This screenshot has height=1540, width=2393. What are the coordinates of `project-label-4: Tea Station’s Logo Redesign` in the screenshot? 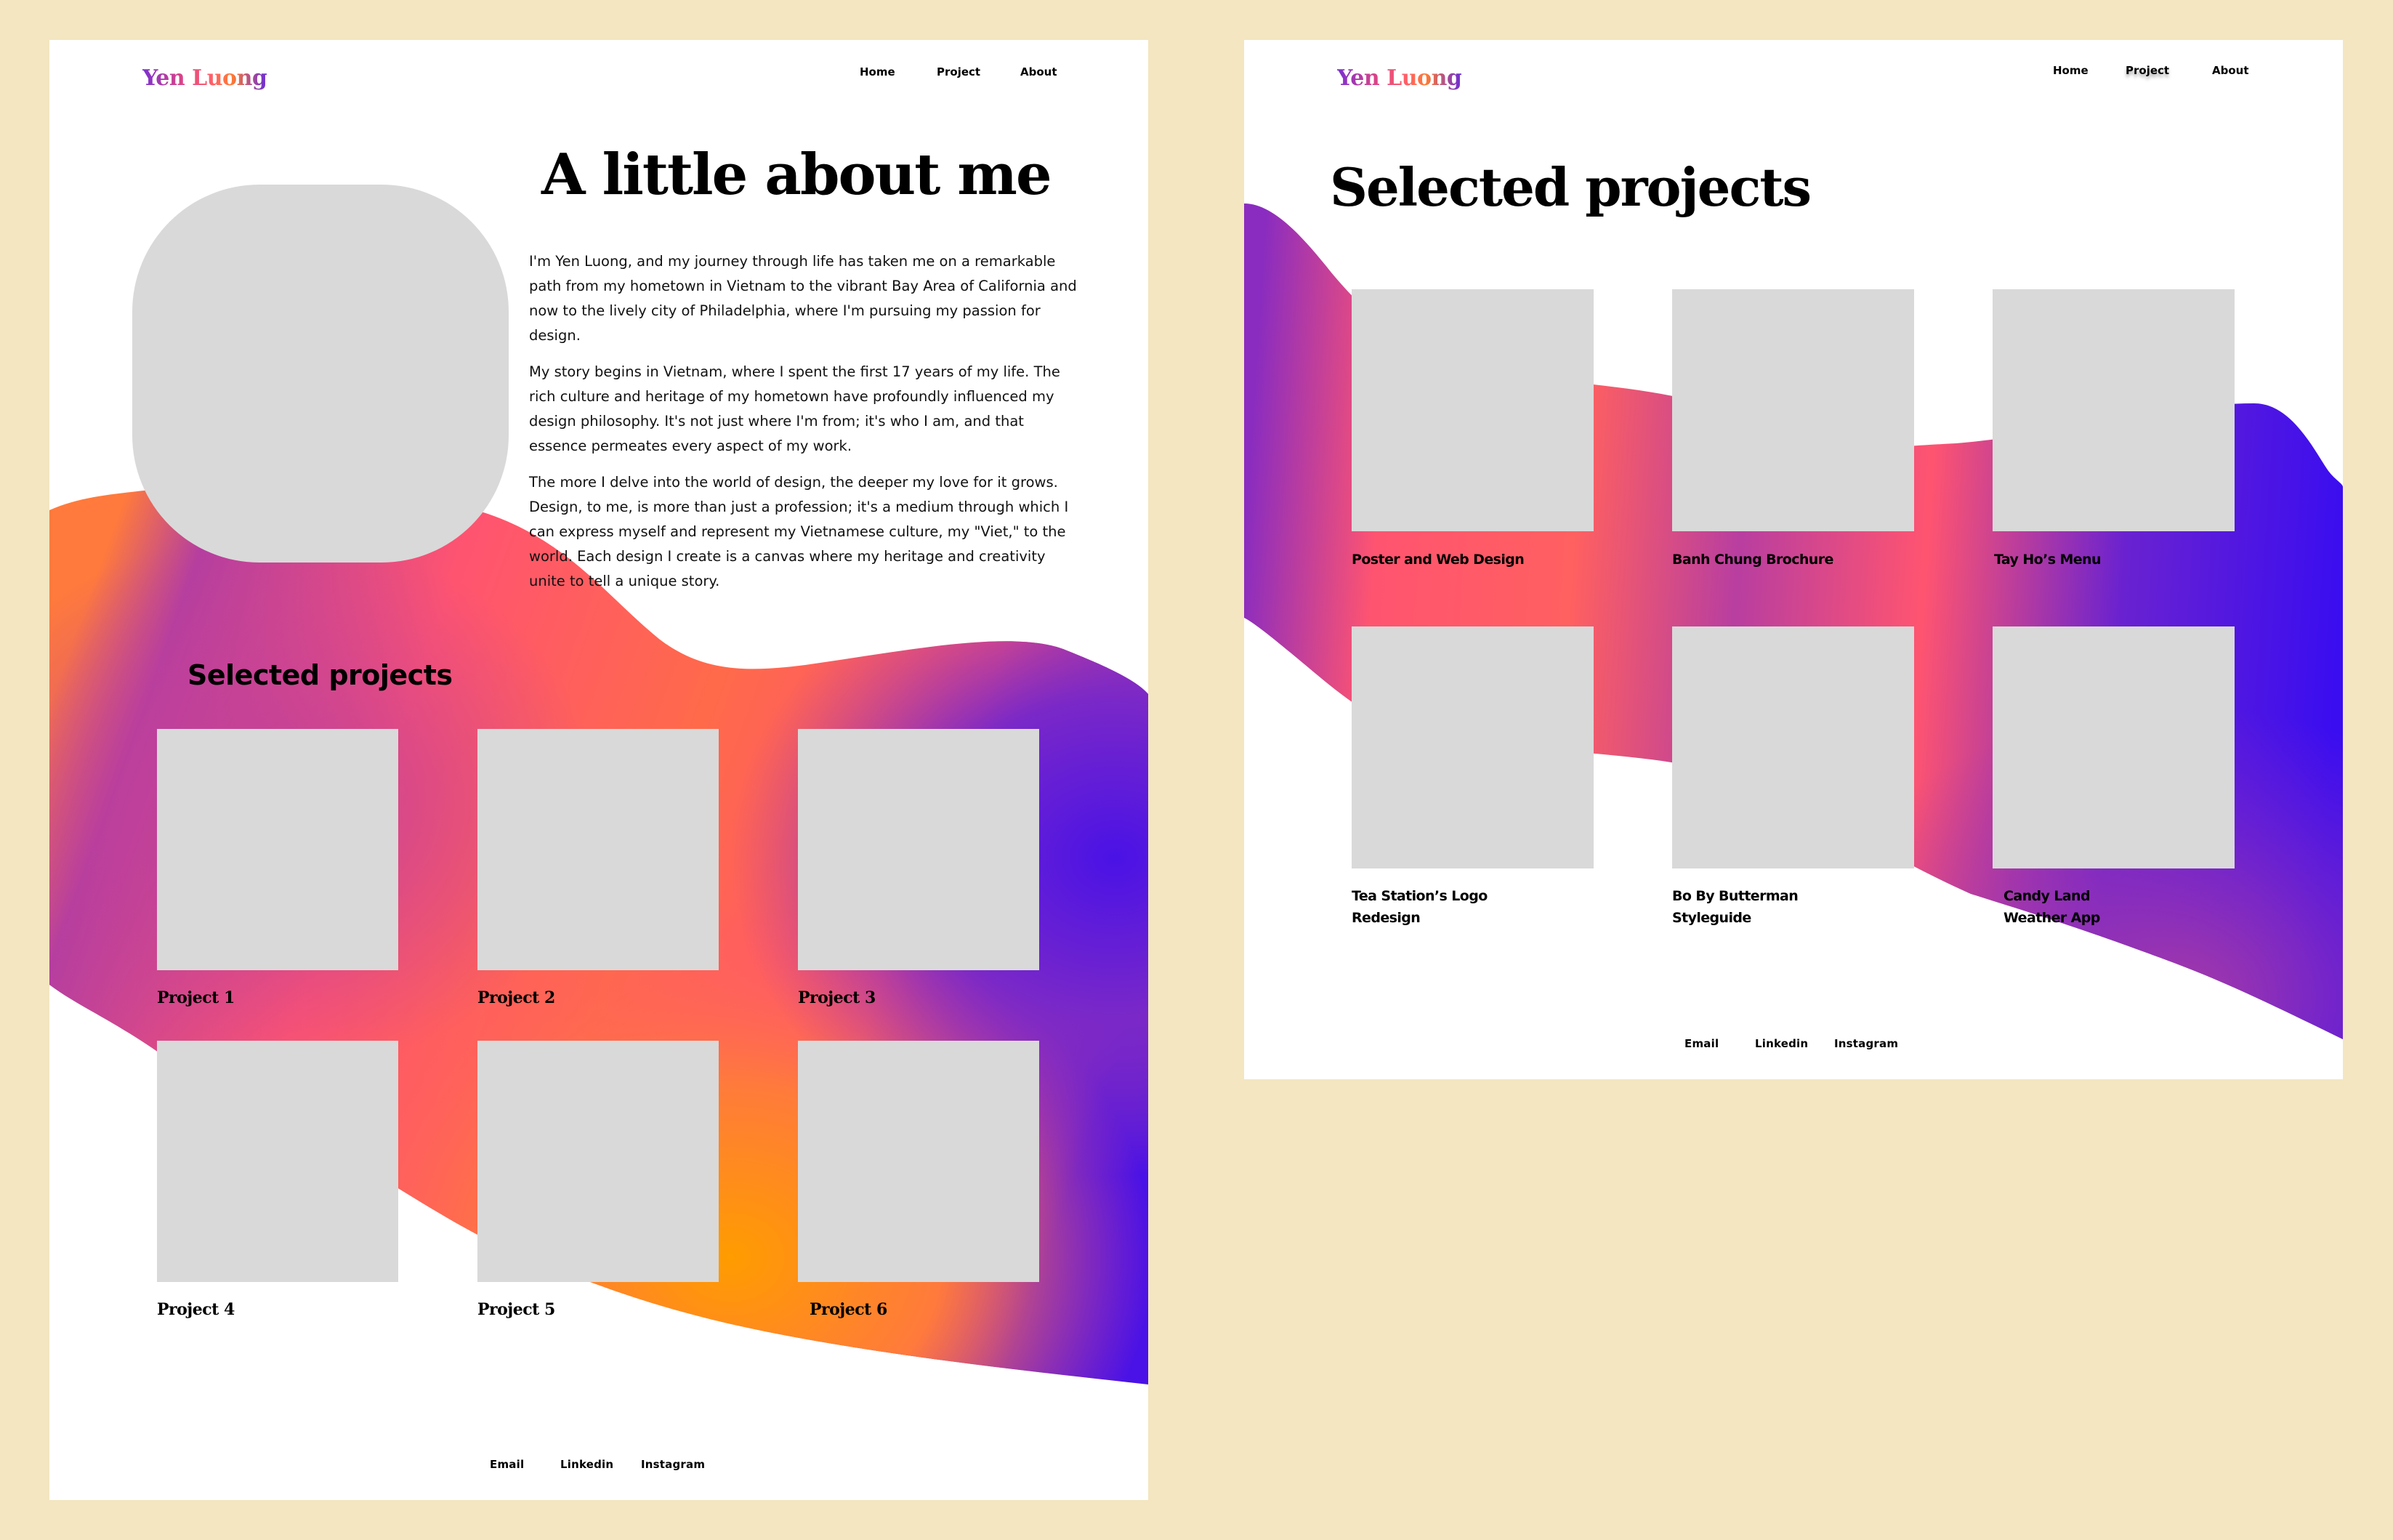 It's located at (1446, 907).